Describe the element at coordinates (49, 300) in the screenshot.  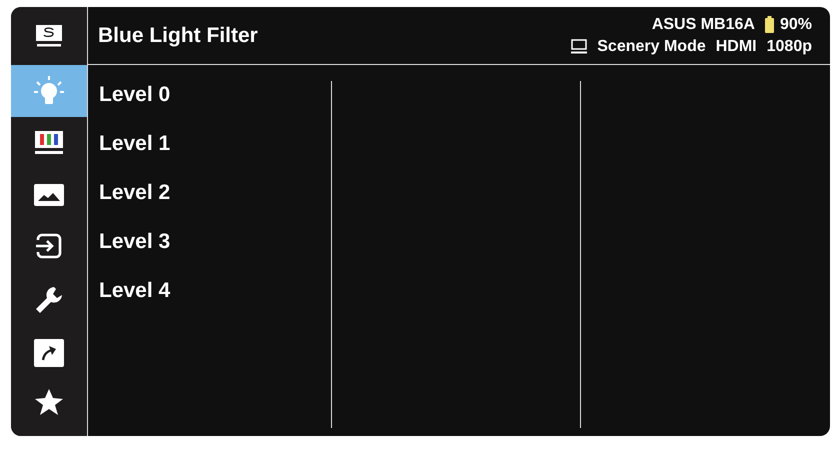
I see `wrench-icon` at that location.